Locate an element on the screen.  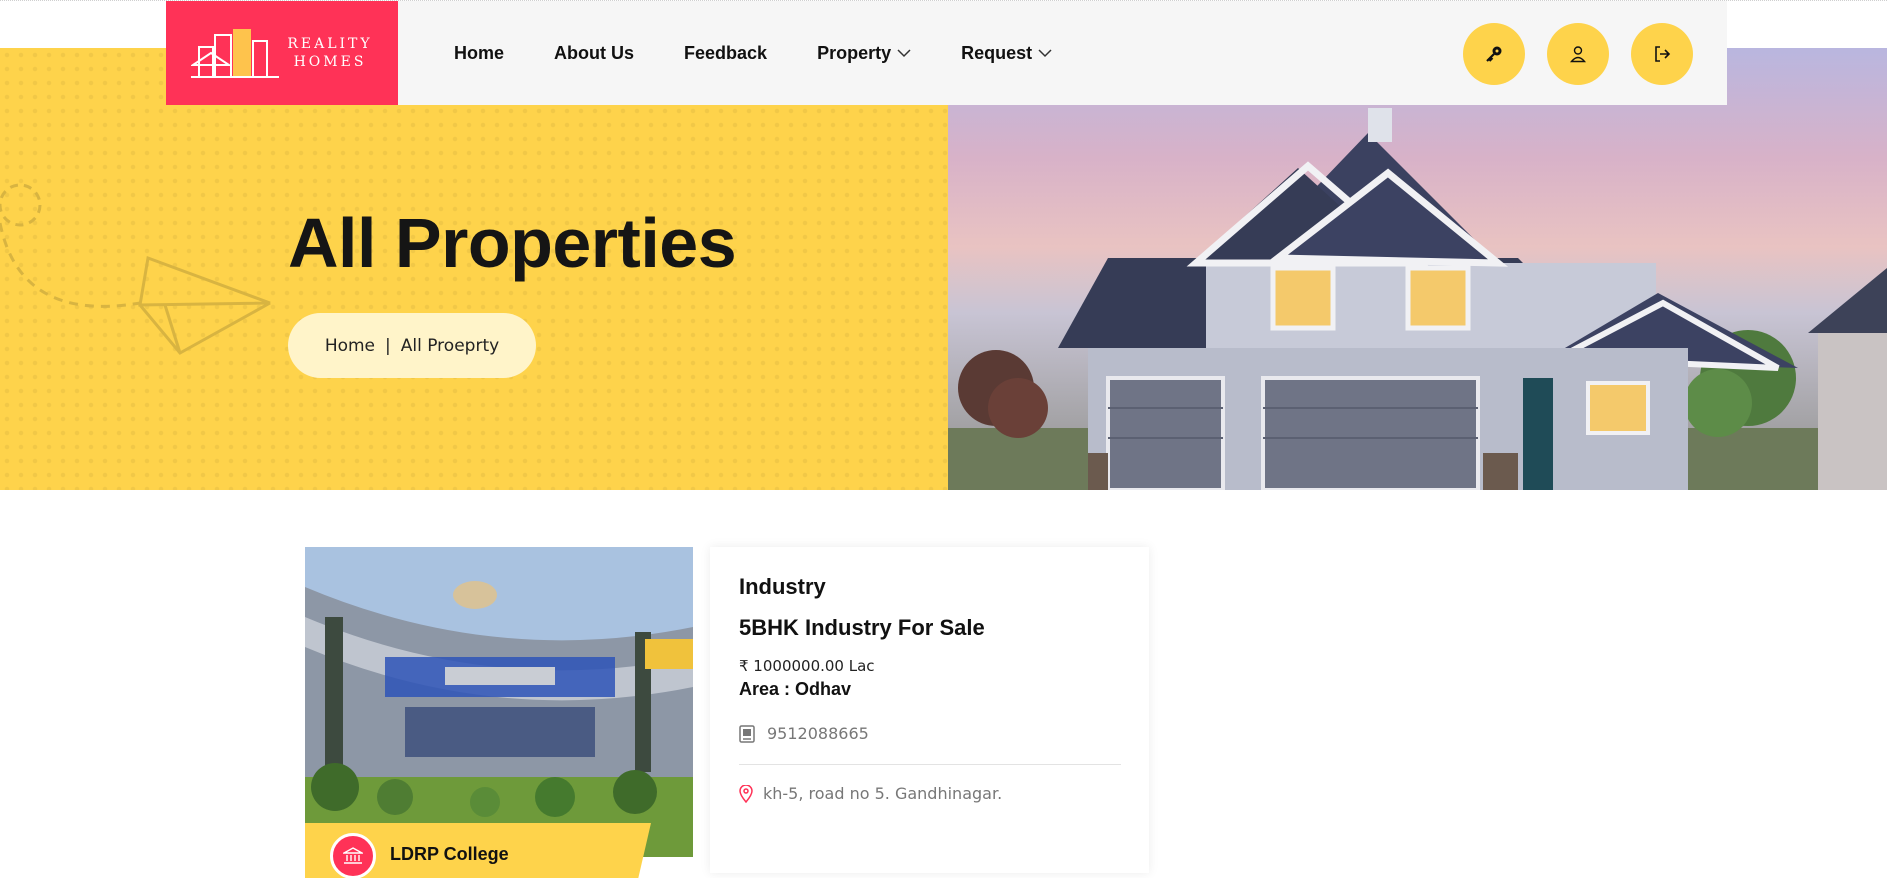
user-profile-button is located at coordinates (1578, 54).